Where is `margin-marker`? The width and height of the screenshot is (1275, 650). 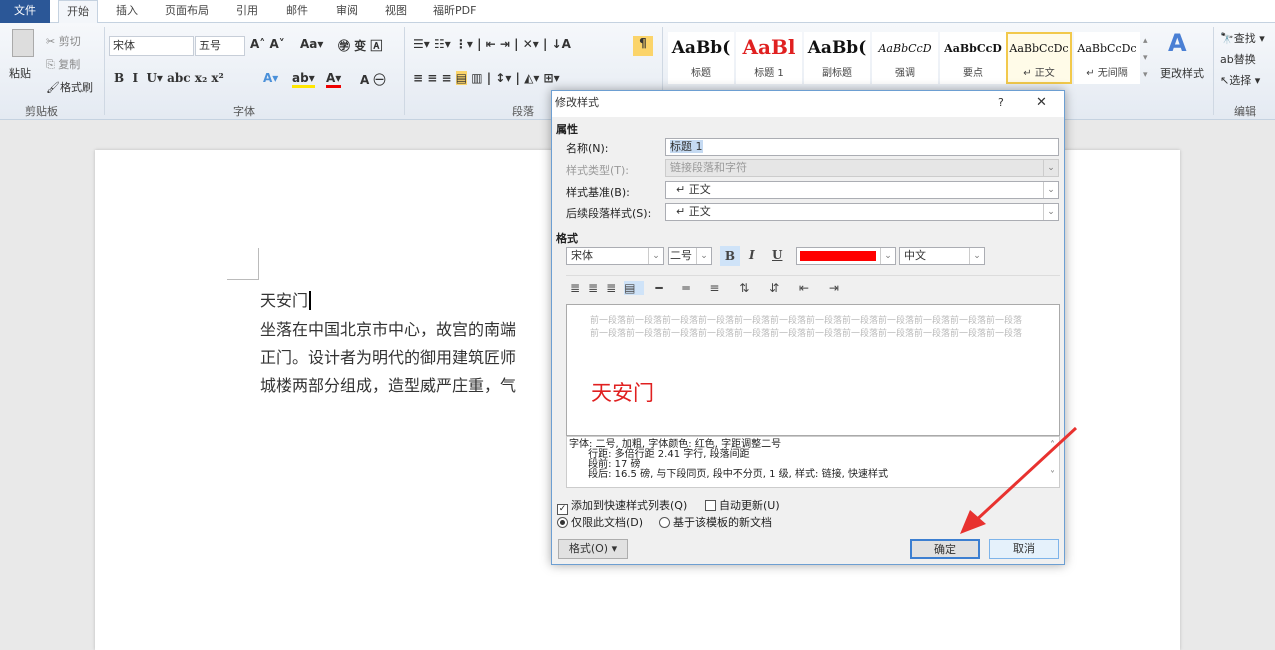 margin-marker is located at coordinates (243, 264).